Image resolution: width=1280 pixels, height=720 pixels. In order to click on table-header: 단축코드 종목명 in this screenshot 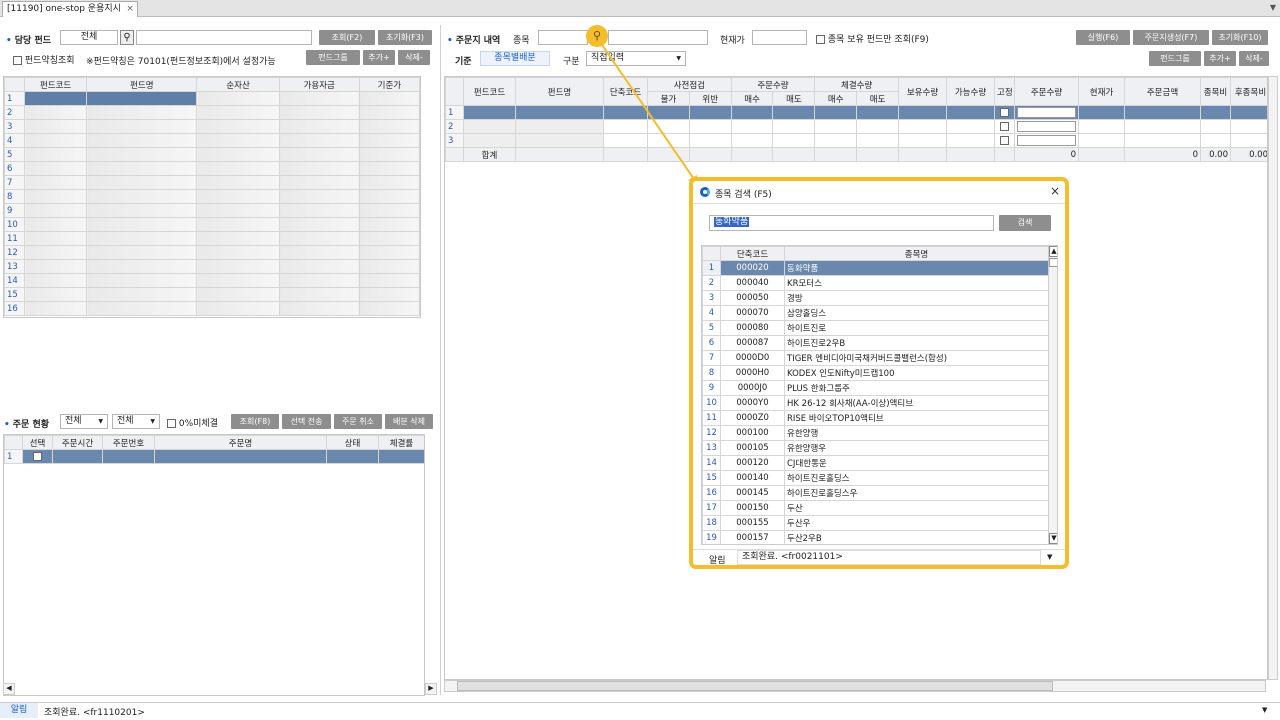, I will do `click(875, 253)`.